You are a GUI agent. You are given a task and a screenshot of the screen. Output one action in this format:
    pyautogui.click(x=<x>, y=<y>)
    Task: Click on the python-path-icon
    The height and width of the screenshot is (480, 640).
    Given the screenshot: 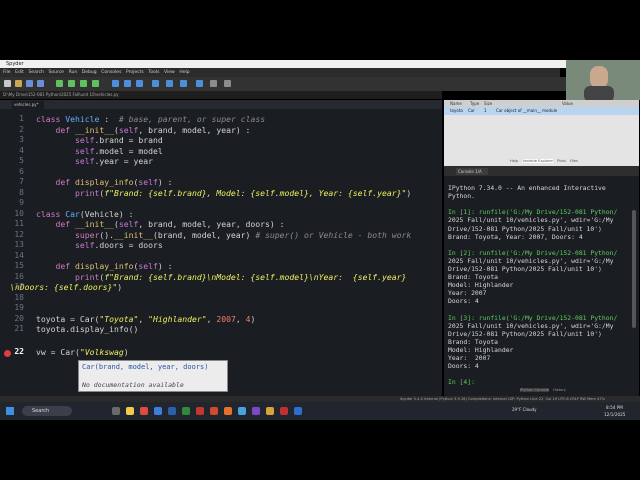 What is the action you would take?
    pyautogui.click(x=227, y=83)
    